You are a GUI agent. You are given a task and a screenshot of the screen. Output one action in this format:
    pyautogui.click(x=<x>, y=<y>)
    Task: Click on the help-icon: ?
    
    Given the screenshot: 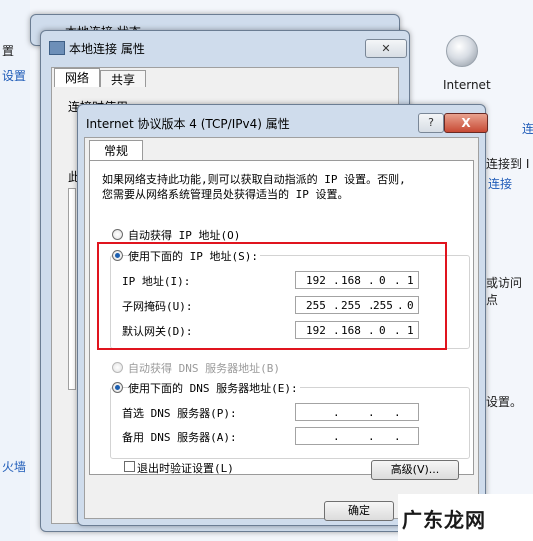 What is the action you would take?
    pyautogui.click(x=431, y=122)
    